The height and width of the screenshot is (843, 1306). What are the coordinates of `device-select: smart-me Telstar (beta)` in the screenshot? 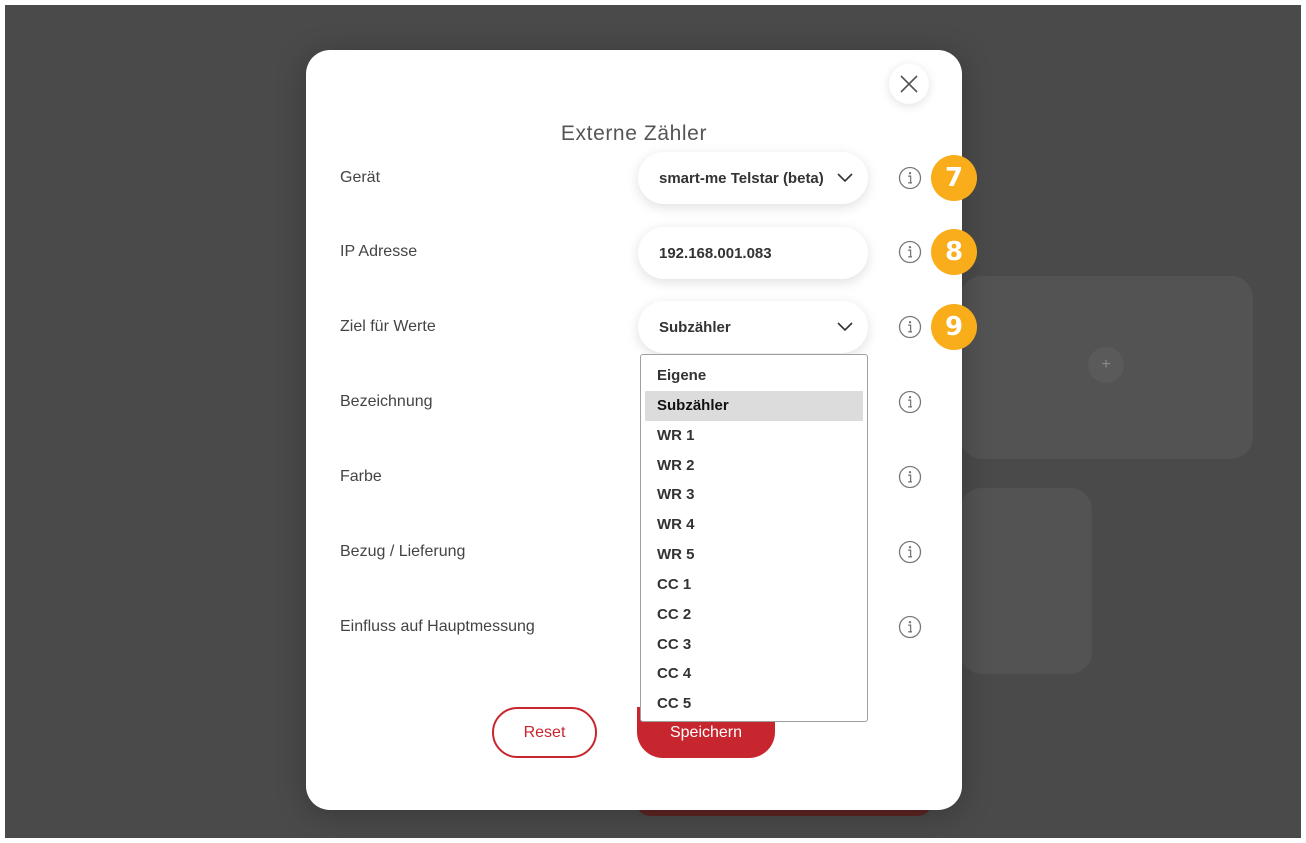 It's located at (753, 178).